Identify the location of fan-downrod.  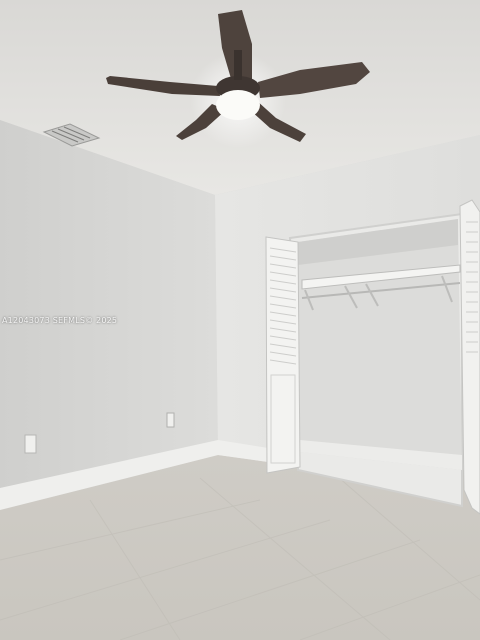
(238, 65).